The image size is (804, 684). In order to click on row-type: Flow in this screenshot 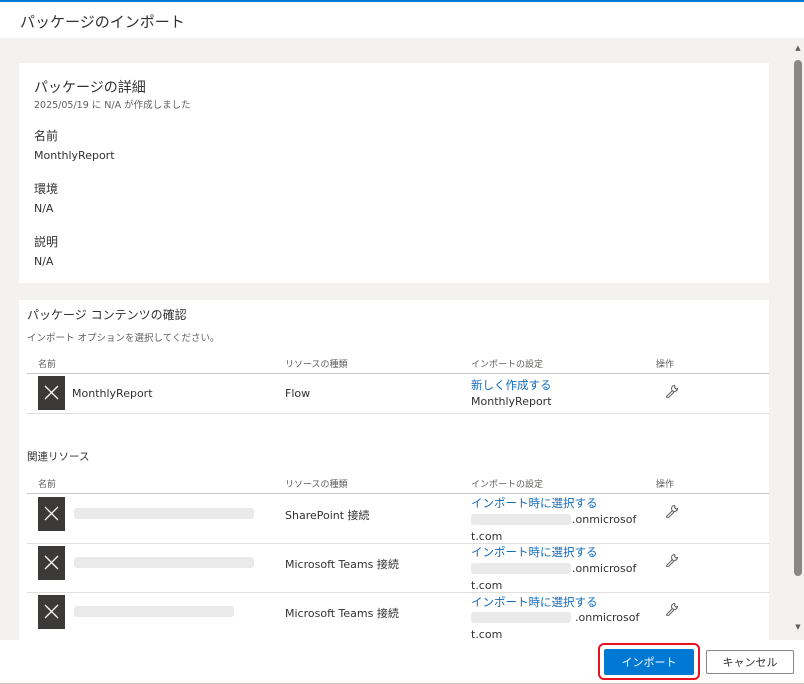, I will do `click(298, 393)`.